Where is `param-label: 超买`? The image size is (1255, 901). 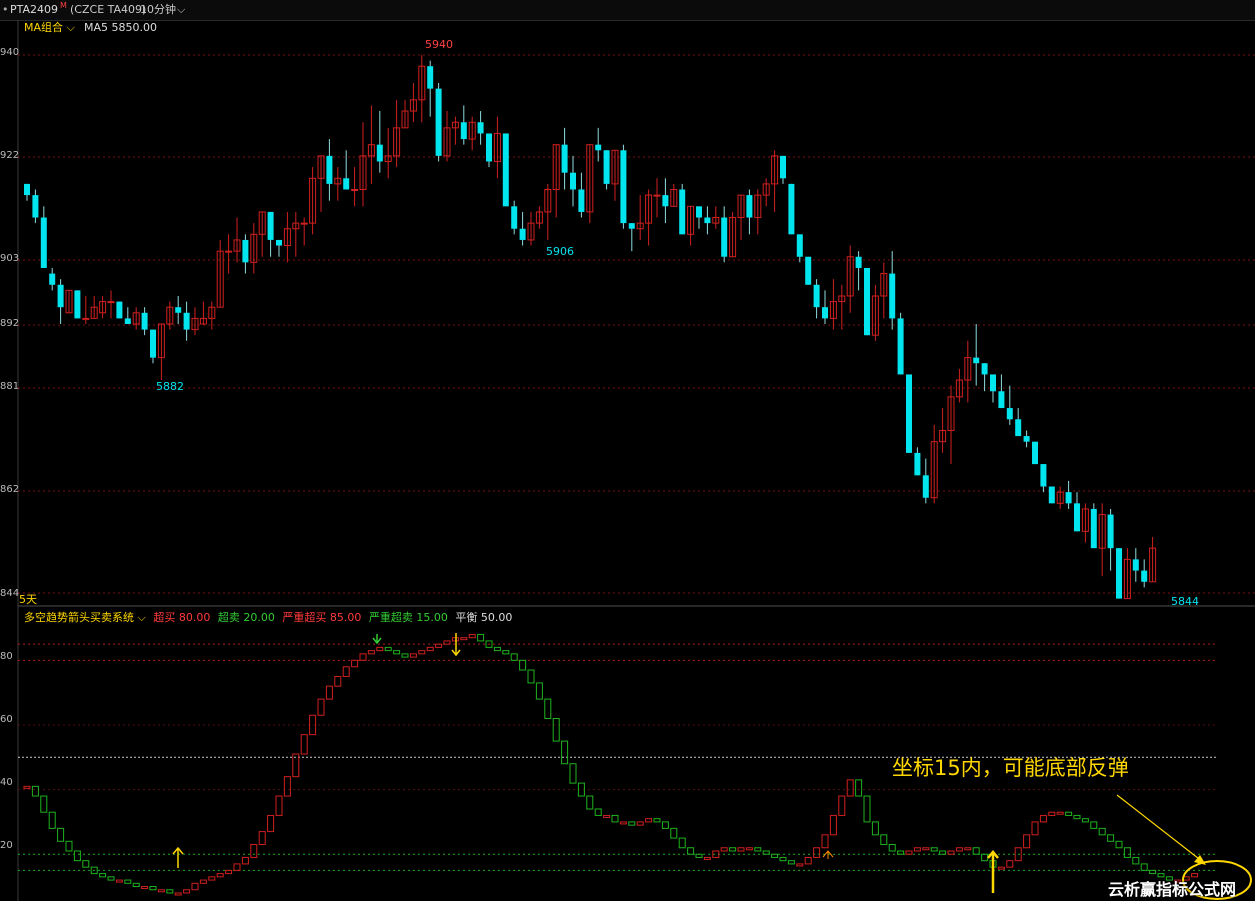
param-label: 超买 is located at coordinates (164, 617).